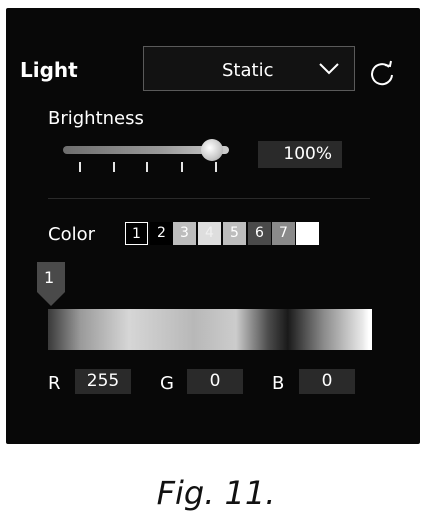  Describe the element at coordinates (300, 154) in the screenshot. I see `brightness-value-field: 100%` at that location.